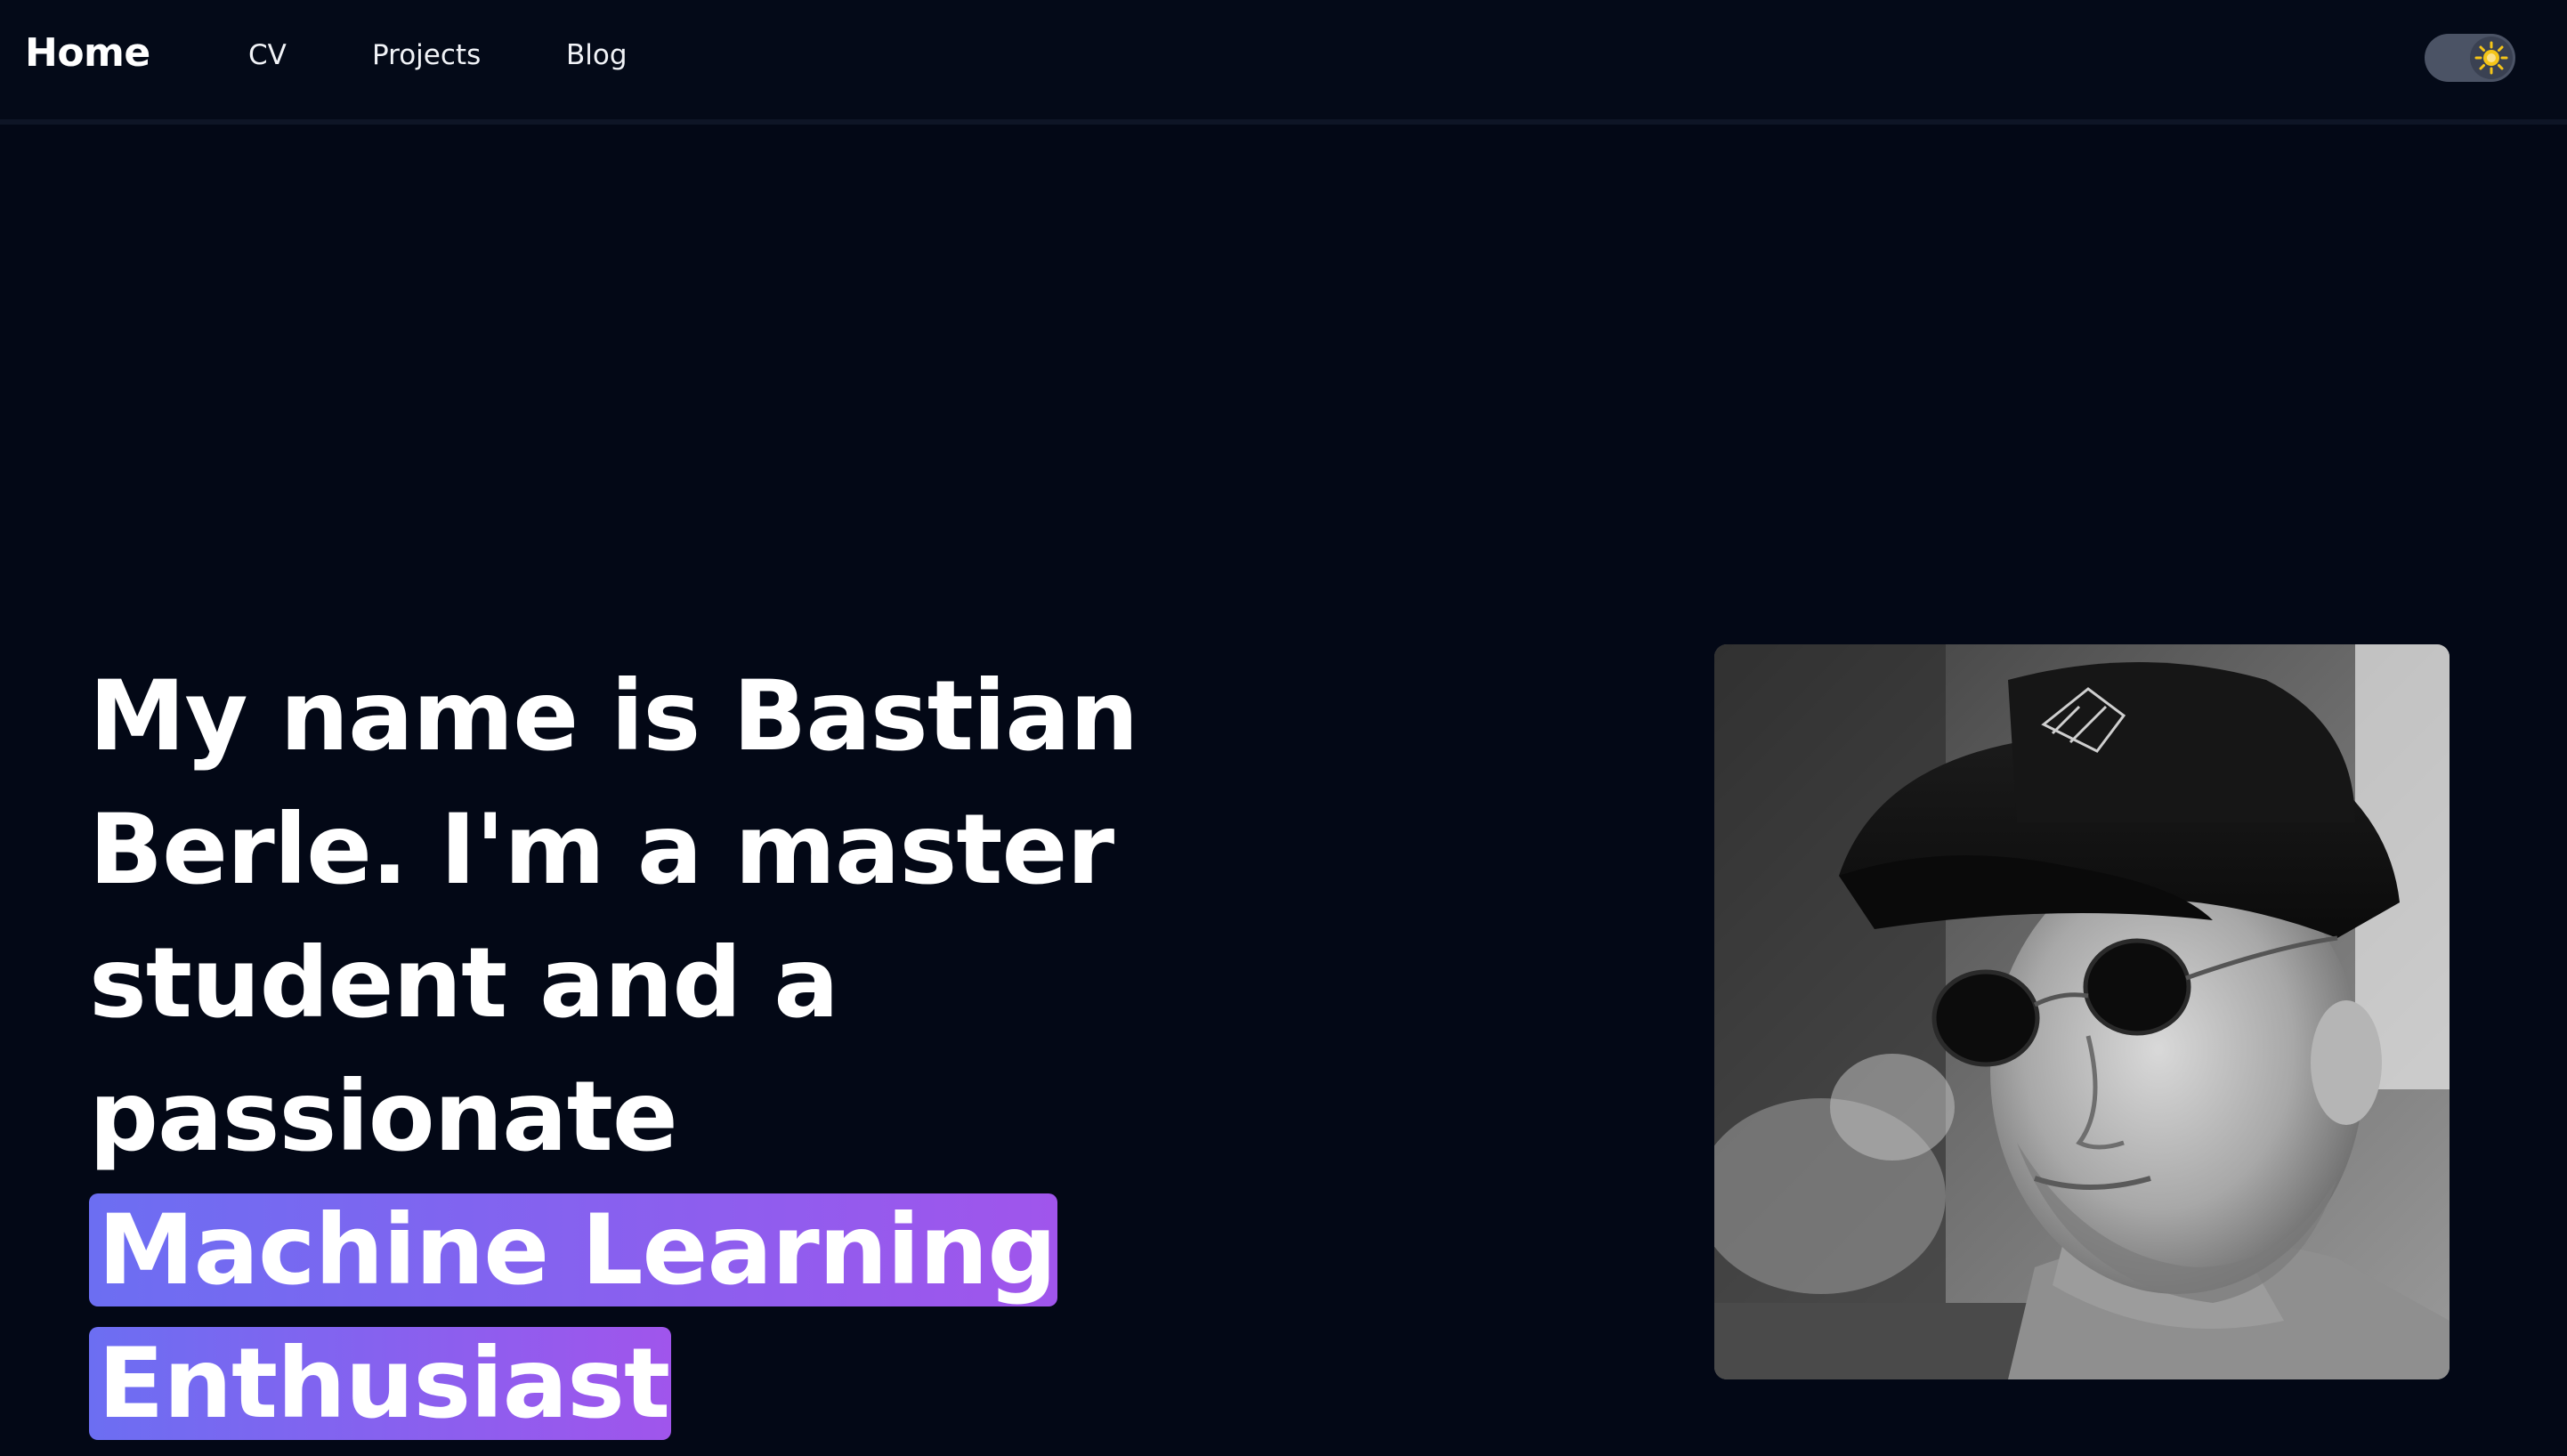 This screenshot has height=1456, width=2567. I want to click on toggle-knob, so click(2491, 57).